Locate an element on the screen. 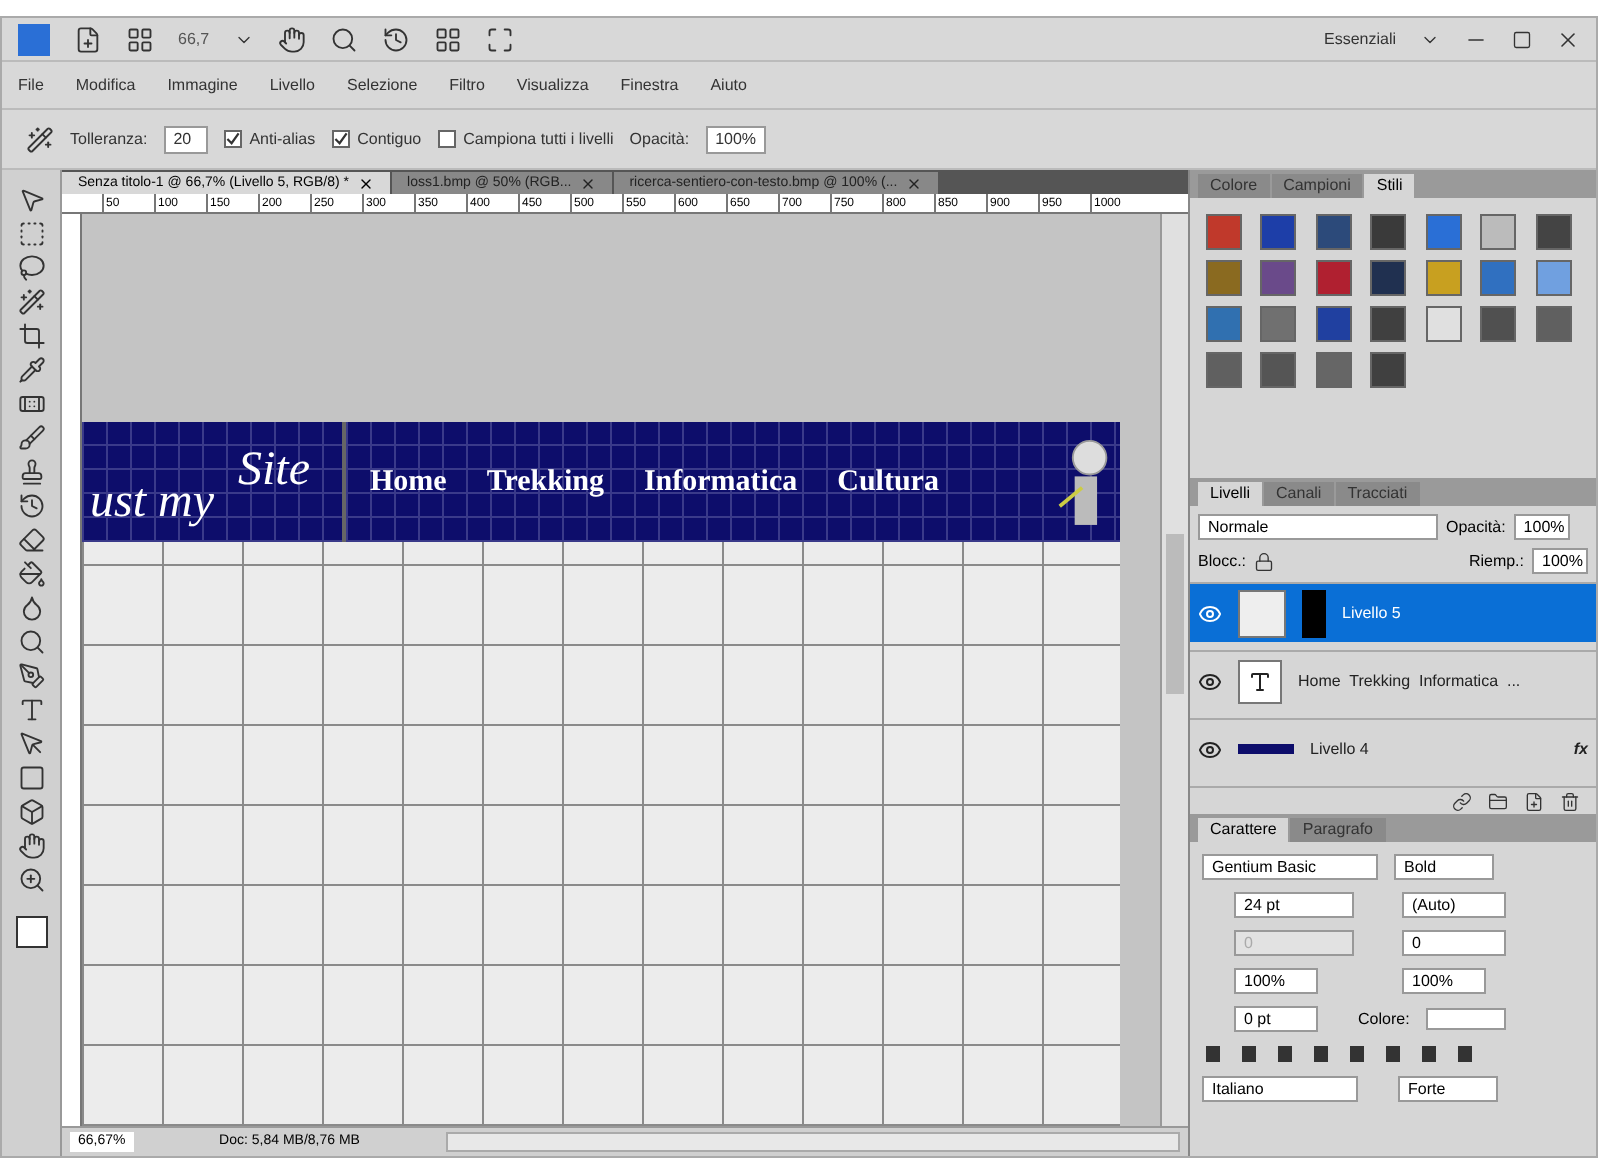  zoom-level: 66,7 is located at coordinates (194, 39).